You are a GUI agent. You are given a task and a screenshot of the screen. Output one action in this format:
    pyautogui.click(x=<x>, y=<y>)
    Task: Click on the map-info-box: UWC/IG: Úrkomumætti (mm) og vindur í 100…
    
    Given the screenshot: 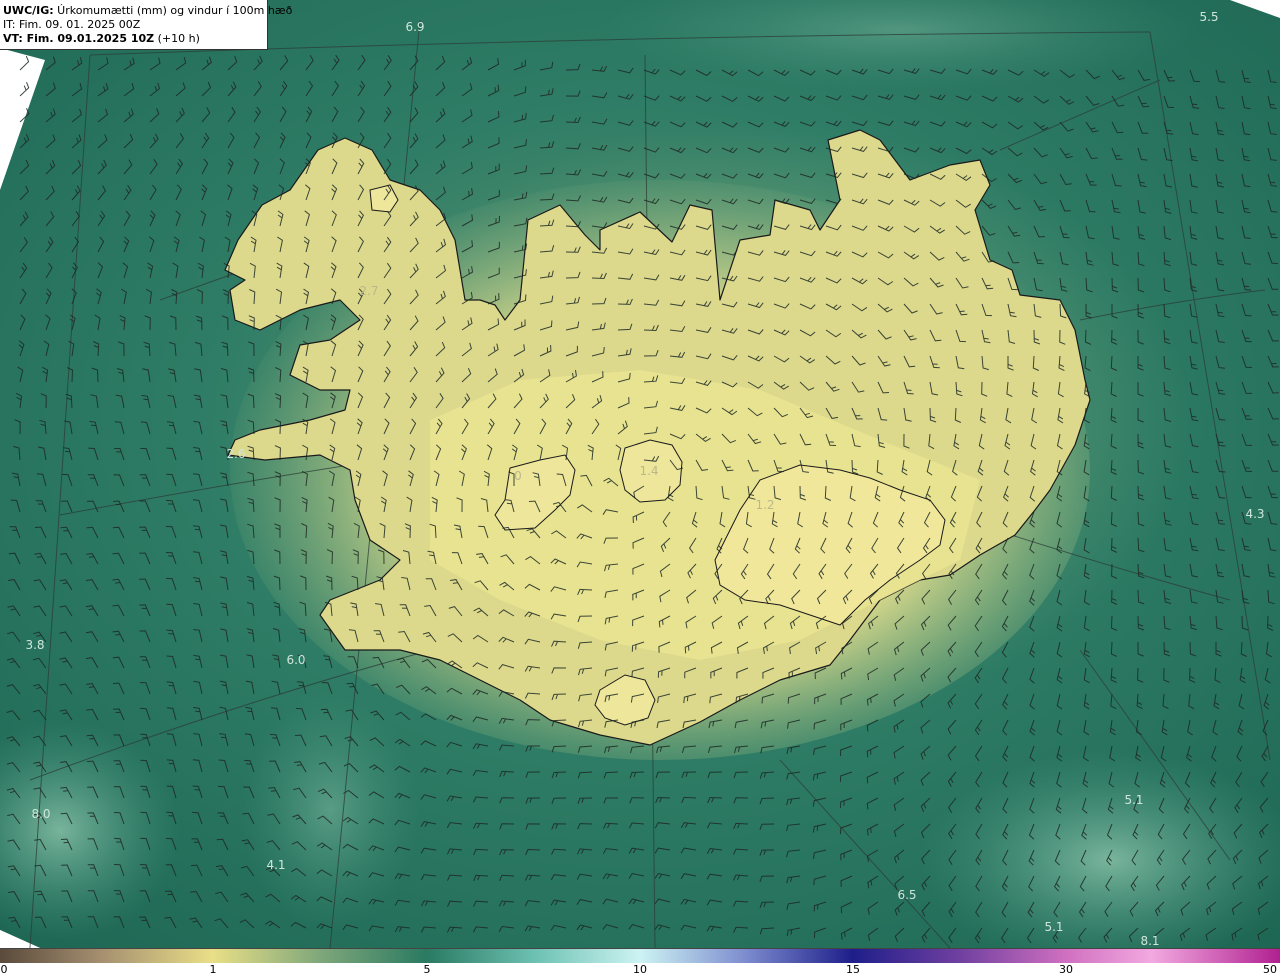 What is the action you would take?
    pyautogui.click(x=146, y=25)
    